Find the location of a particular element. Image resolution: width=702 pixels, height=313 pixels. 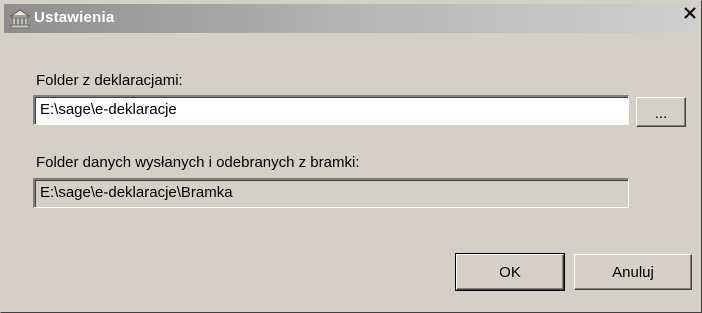

title-bar: Ustawienia is located at coordinates (351, 18).